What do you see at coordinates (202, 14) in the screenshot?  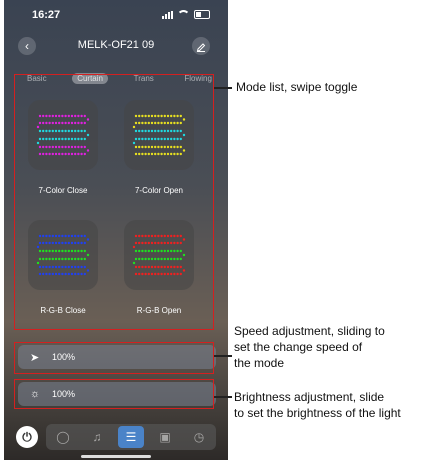 I see `battery-icon` at bounding box center [202, 14].